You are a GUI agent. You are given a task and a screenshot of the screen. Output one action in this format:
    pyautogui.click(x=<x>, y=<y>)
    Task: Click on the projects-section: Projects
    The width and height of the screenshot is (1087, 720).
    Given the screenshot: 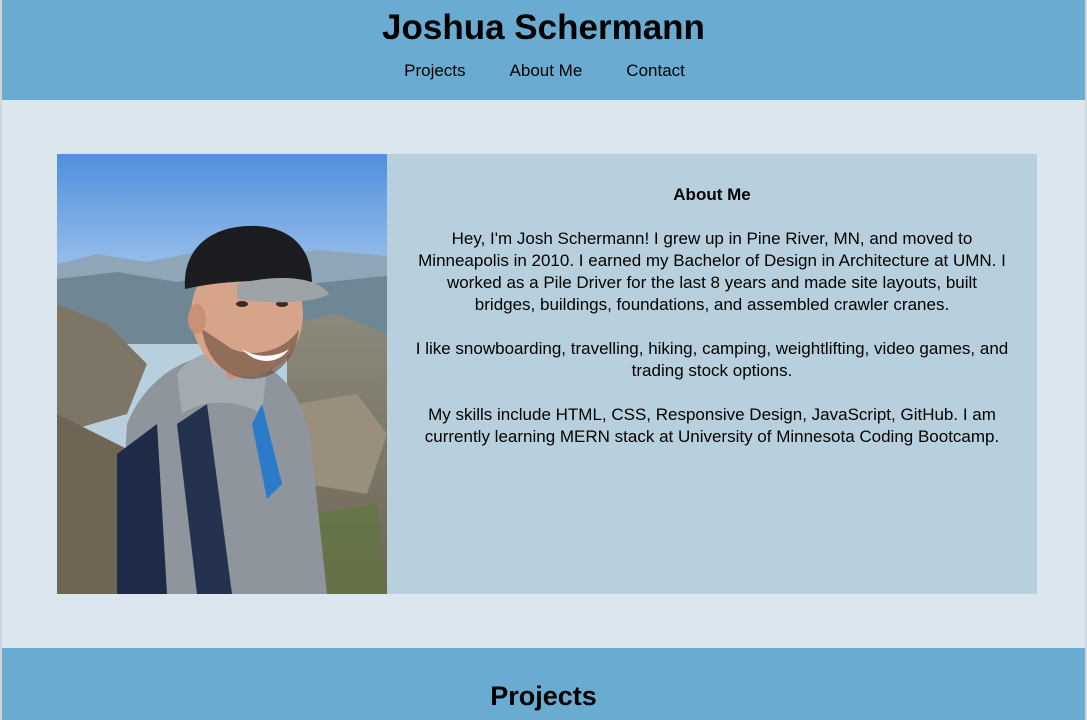 What is the action you would take?
    pyautogui.click(x=543, y=684)
    